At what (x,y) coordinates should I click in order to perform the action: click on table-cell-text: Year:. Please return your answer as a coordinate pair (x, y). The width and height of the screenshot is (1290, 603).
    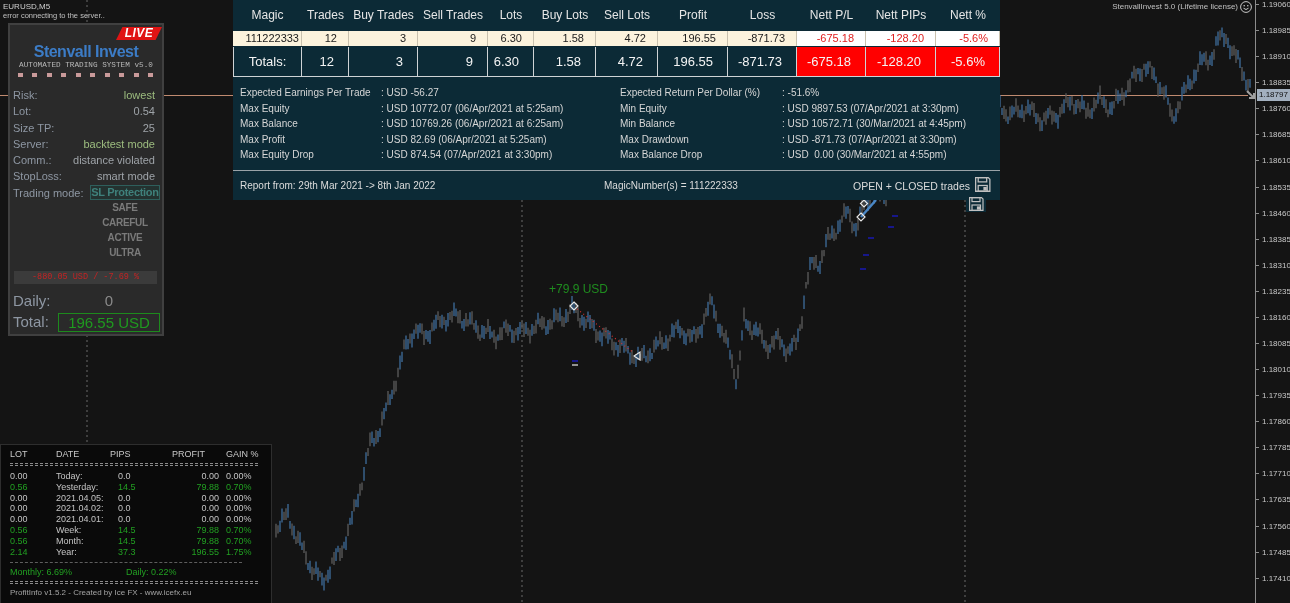
    Looking at the image, I should click on (67, 552).